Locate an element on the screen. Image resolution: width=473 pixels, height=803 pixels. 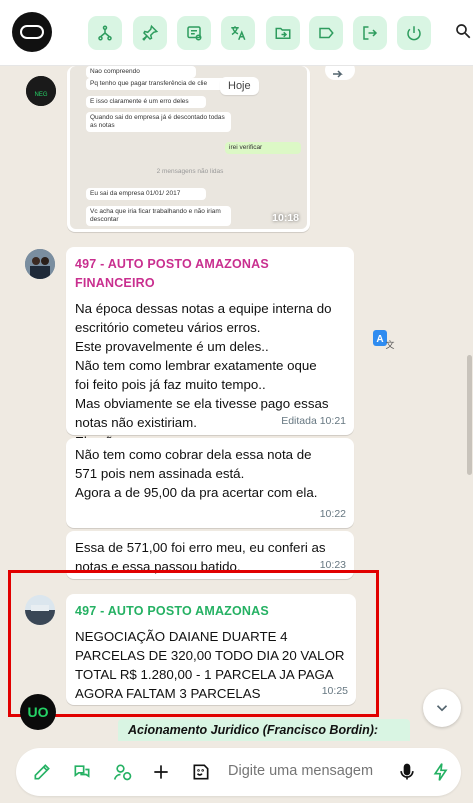
folder-icon is located at coordinates (283, 33).